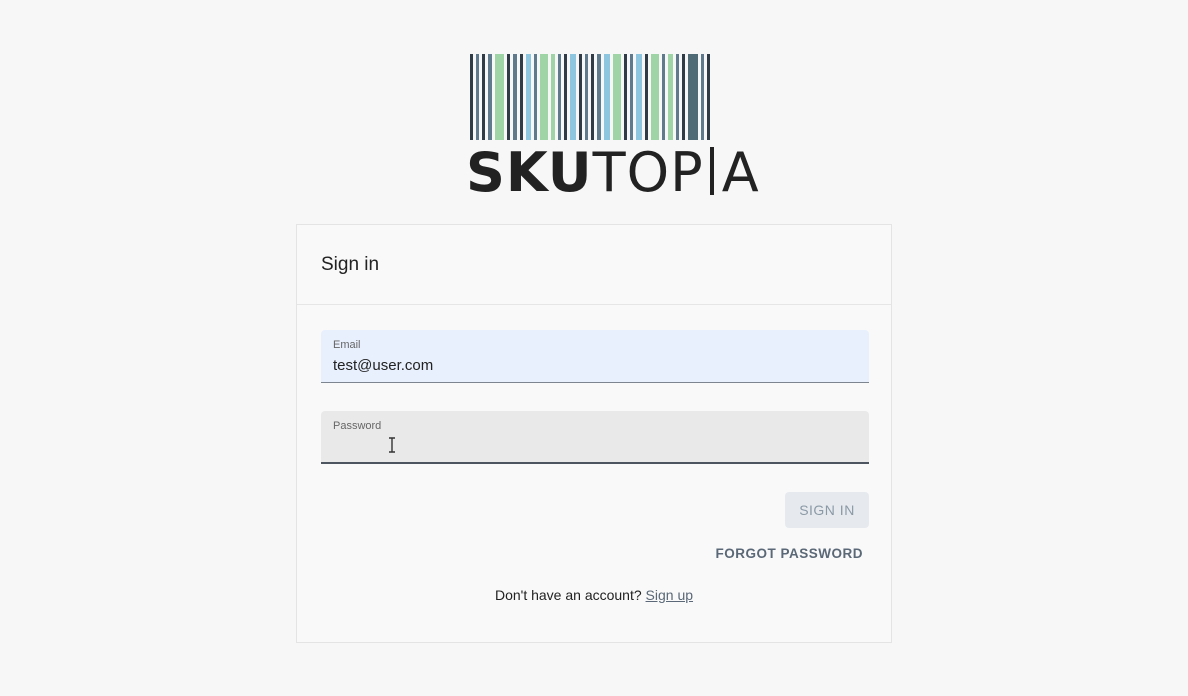  What do you see at coordinates (648, 172) in the screenshot?
I see `logo-word-light: TOP` at bounding box center [648, 172].